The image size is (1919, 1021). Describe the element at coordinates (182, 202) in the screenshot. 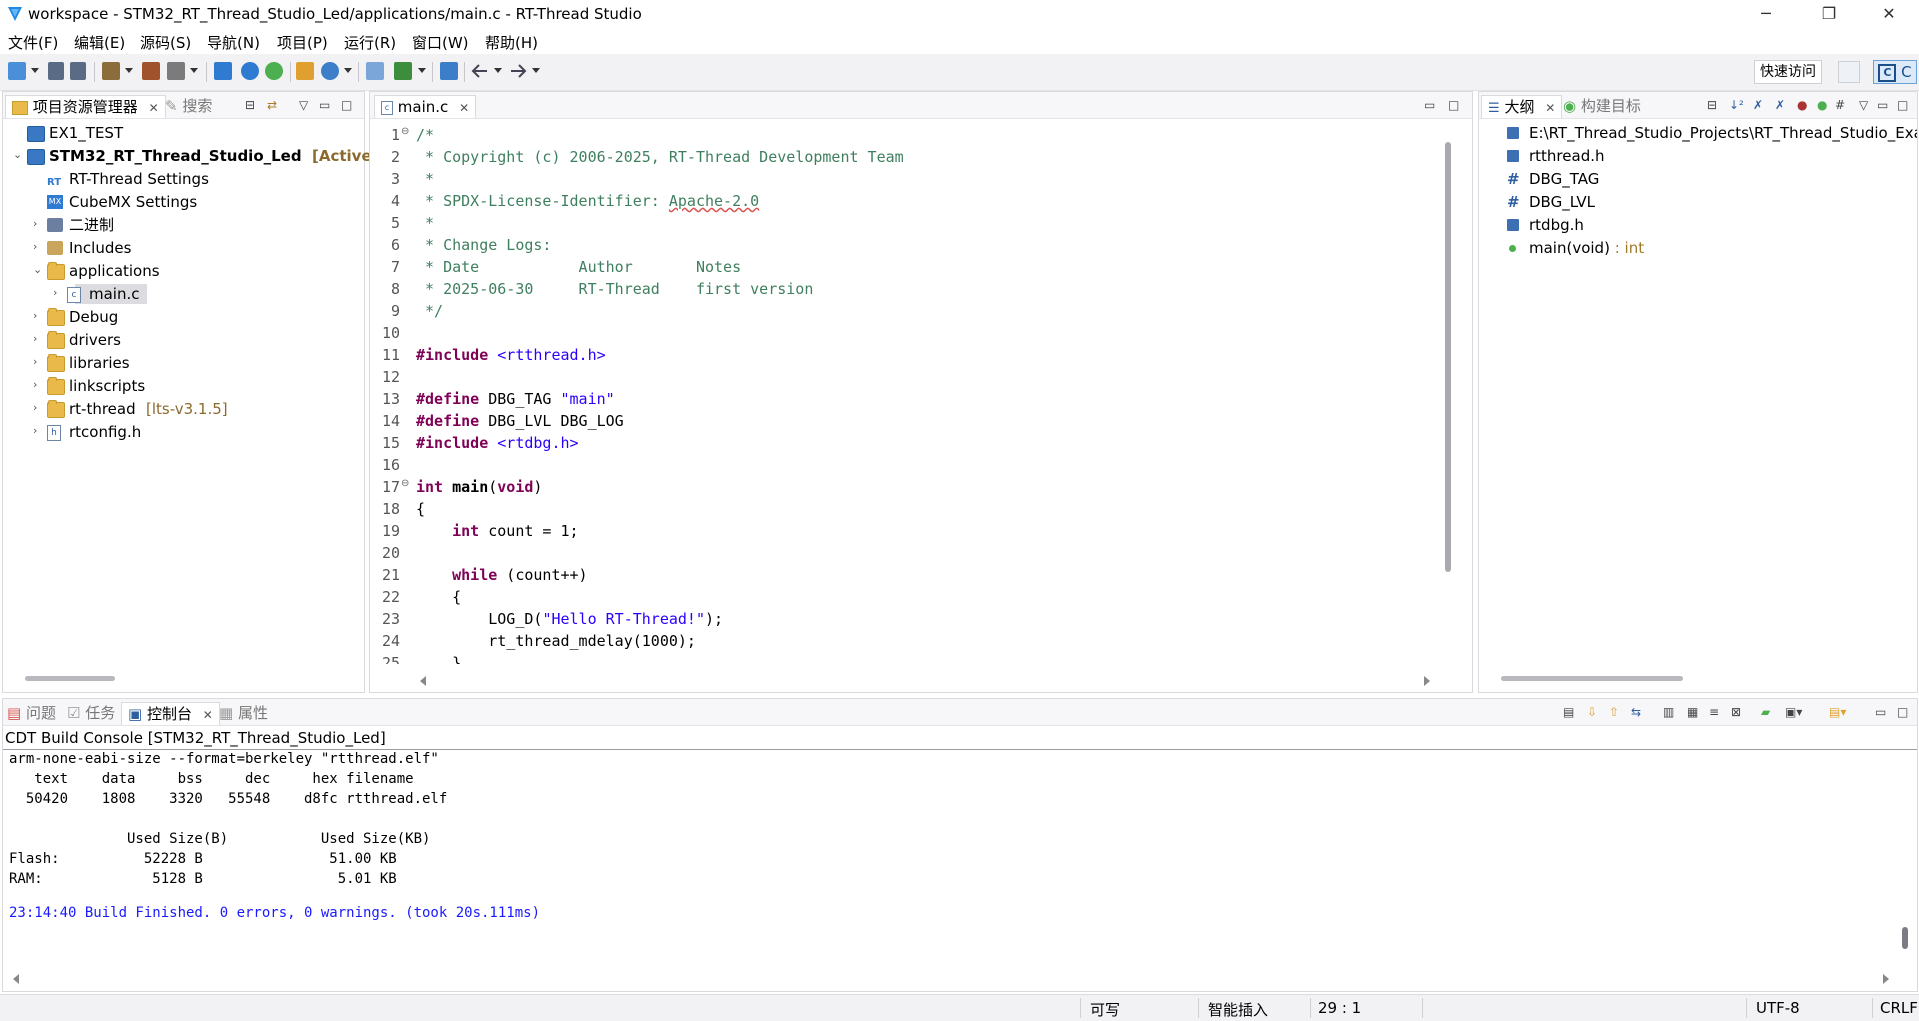

I see `tree-item: MX CubeMX Settings` at that location.